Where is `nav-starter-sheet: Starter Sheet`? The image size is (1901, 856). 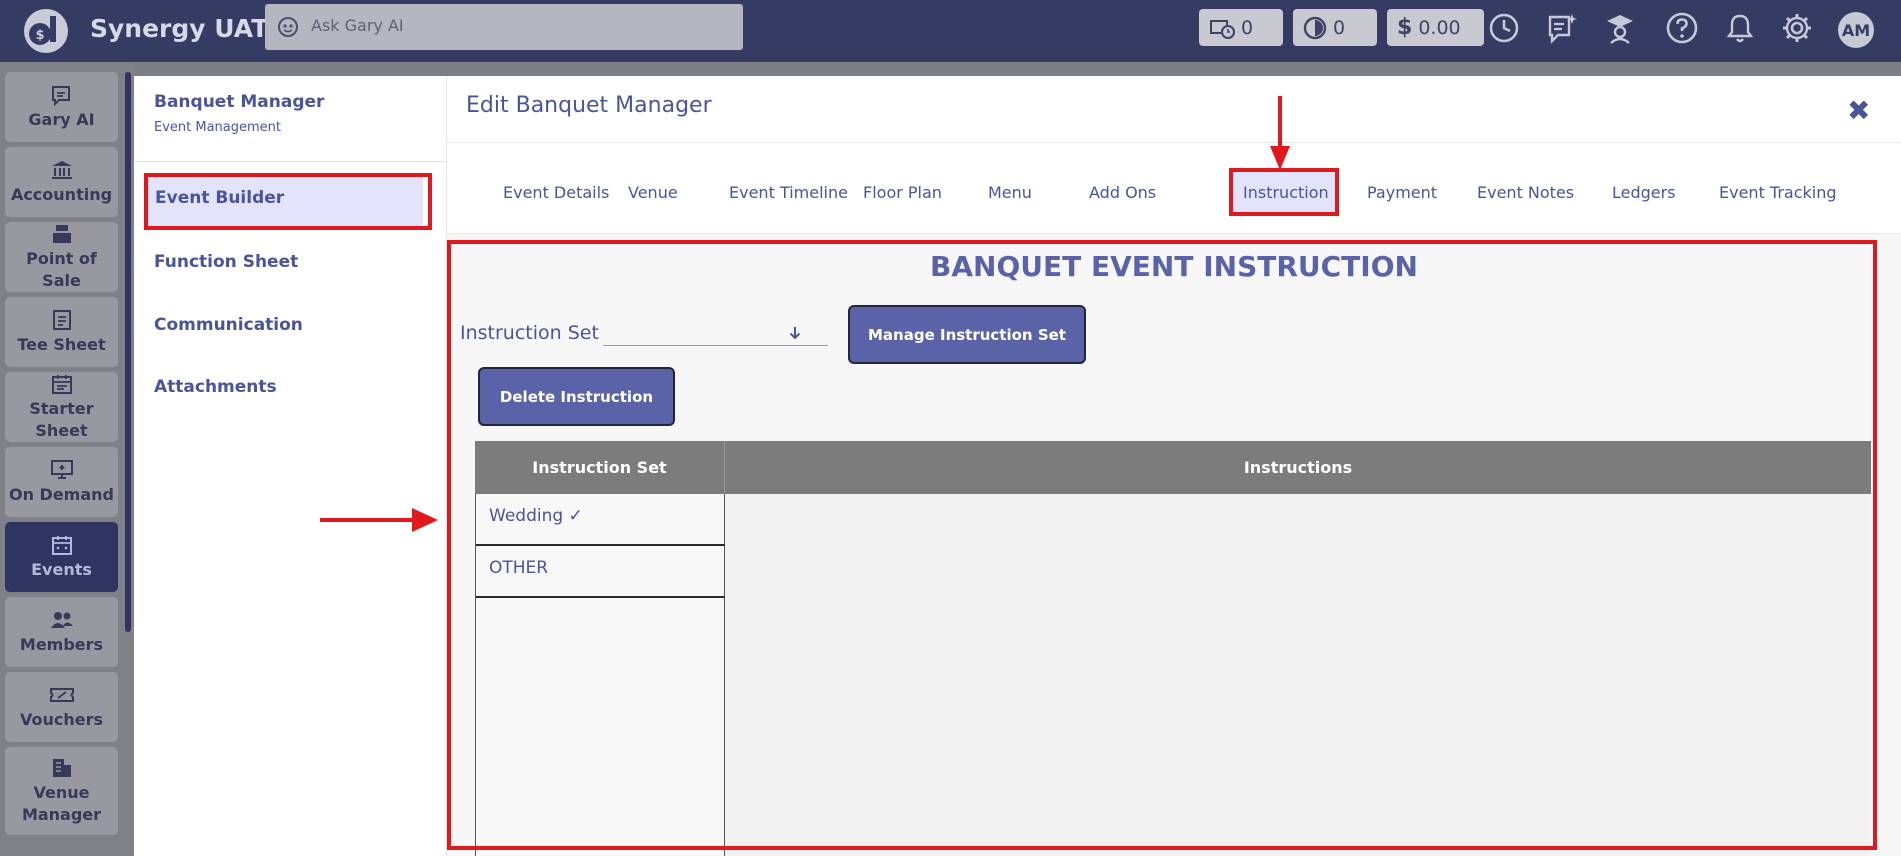
nav-starter-sheet: Starter Sheet is located at coordinates (61, 407).